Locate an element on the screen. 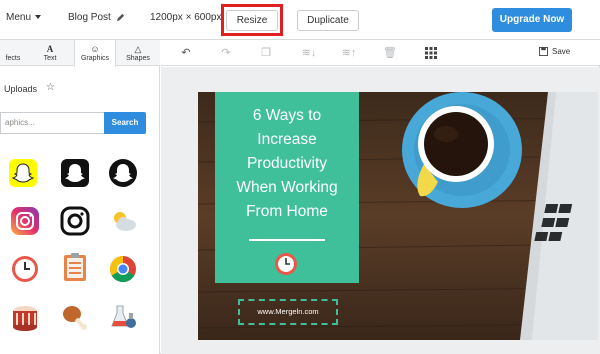 The width and height of the screenshot is (600, 354). triangle-icon: △ is located at coordinates (138, 49).